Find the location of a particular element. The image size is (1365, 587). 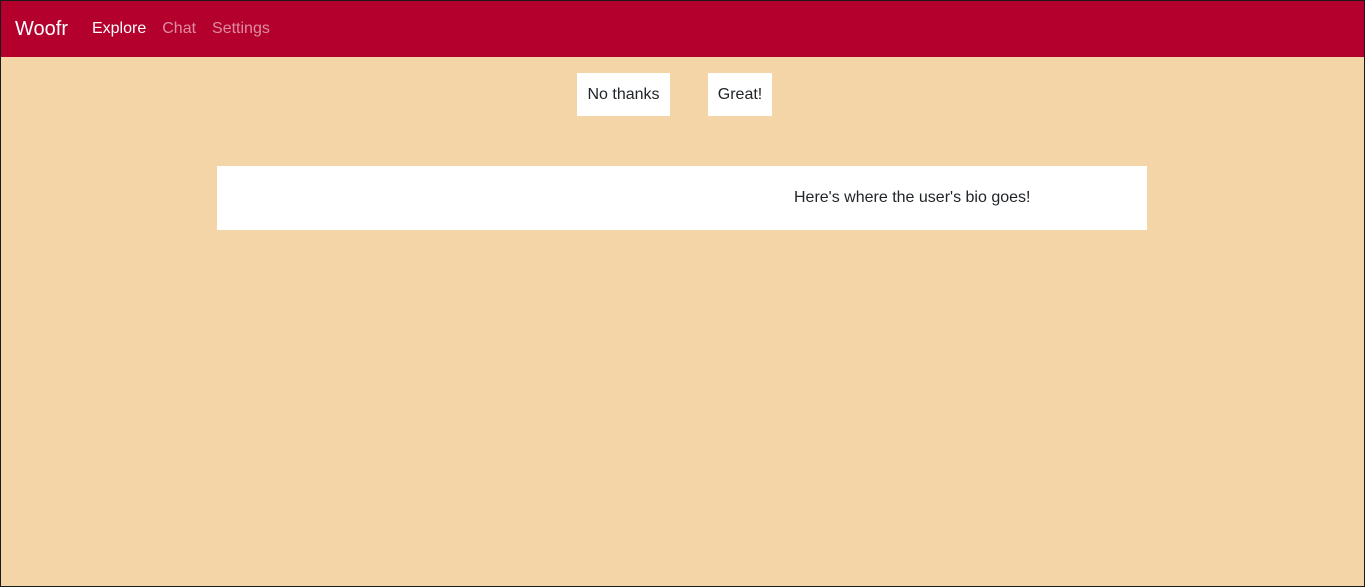

user-bio-text: Here's where the user's bio goes! is located at coordinates (912, 197).